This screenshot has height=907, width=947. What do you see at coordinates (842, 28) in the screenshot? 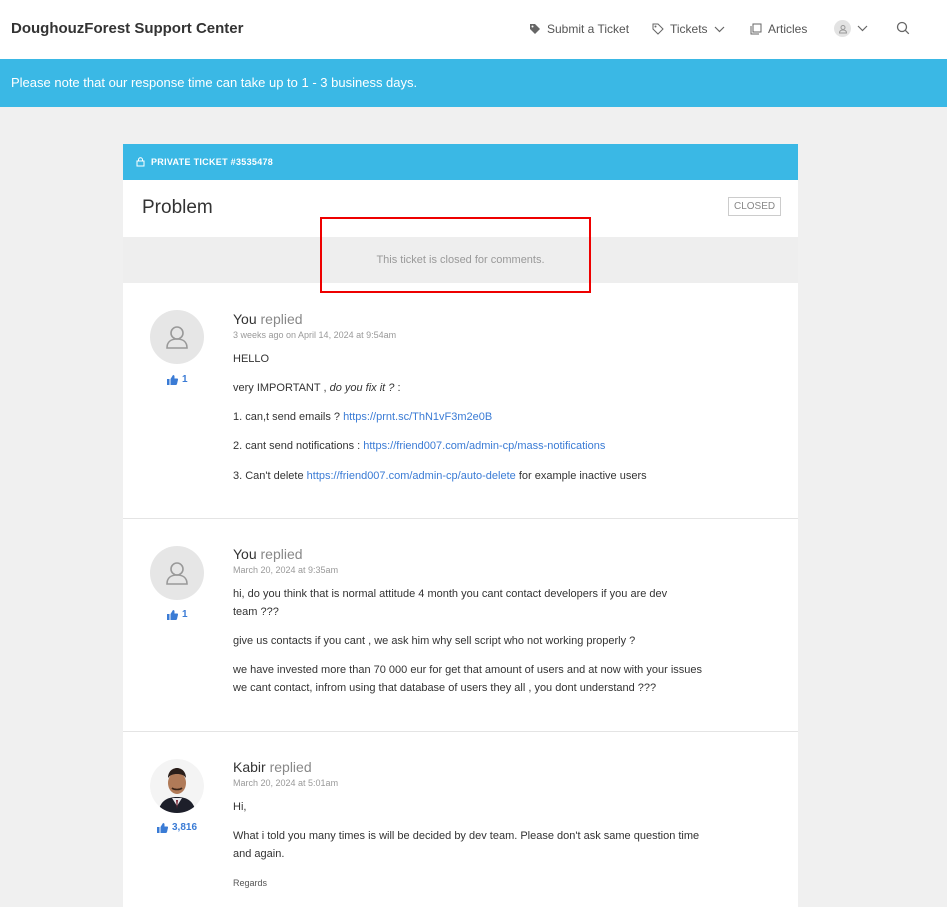
I see `user-avatar-icon` at bounding box center [842, 28].